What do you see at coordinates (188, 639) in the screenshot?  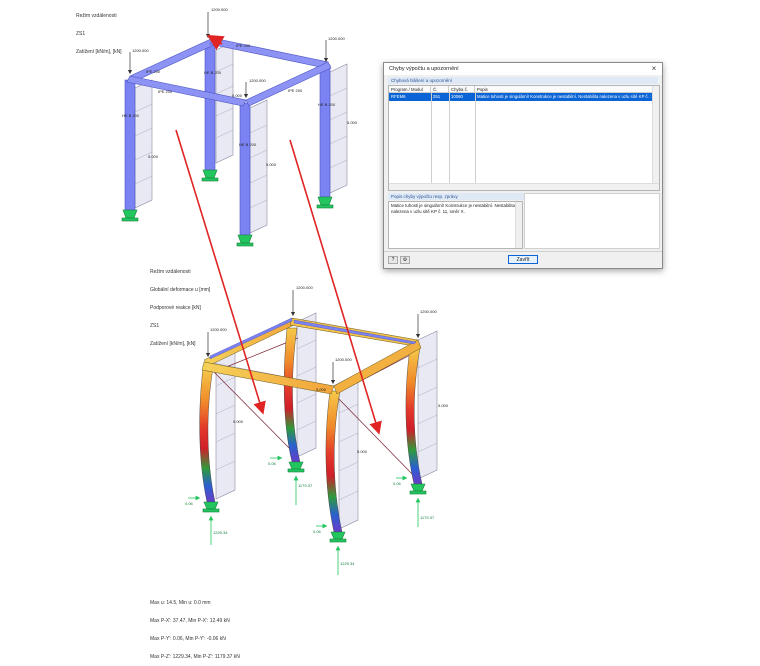 I see `summary-line: Max P-Y': 0.06, Min P-Y': -0.06 kN` at bounding box center [188, 639].